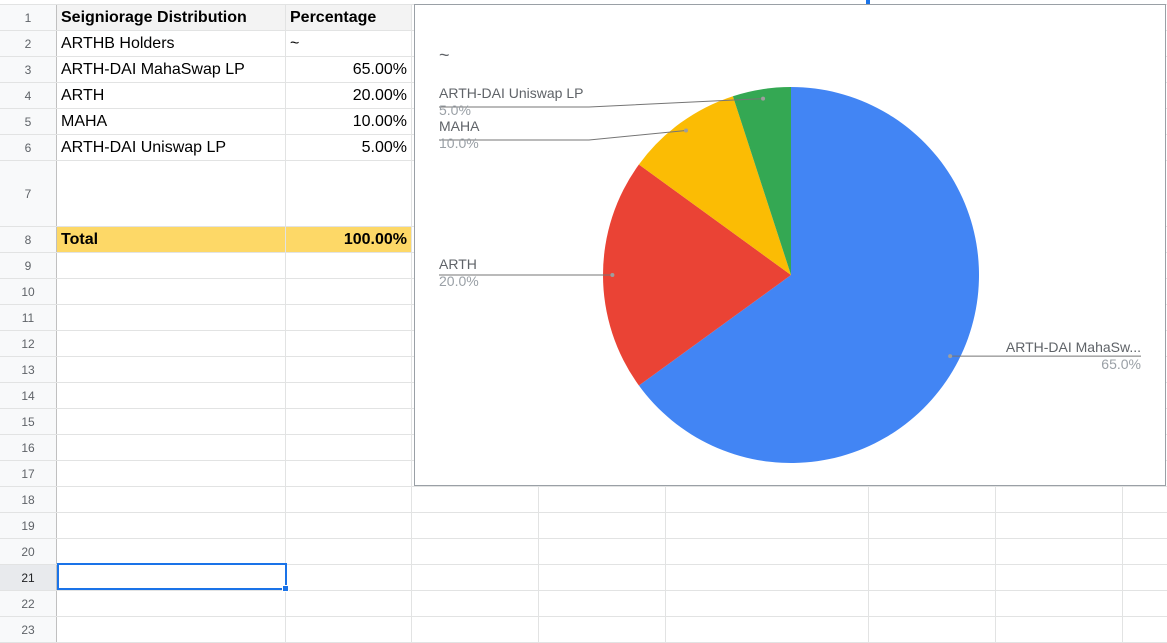 This screenshot has width=1167, height=643. Describe the element at coordinates (28, 95) in the screenshot. I see `row-number: 4` at that location.